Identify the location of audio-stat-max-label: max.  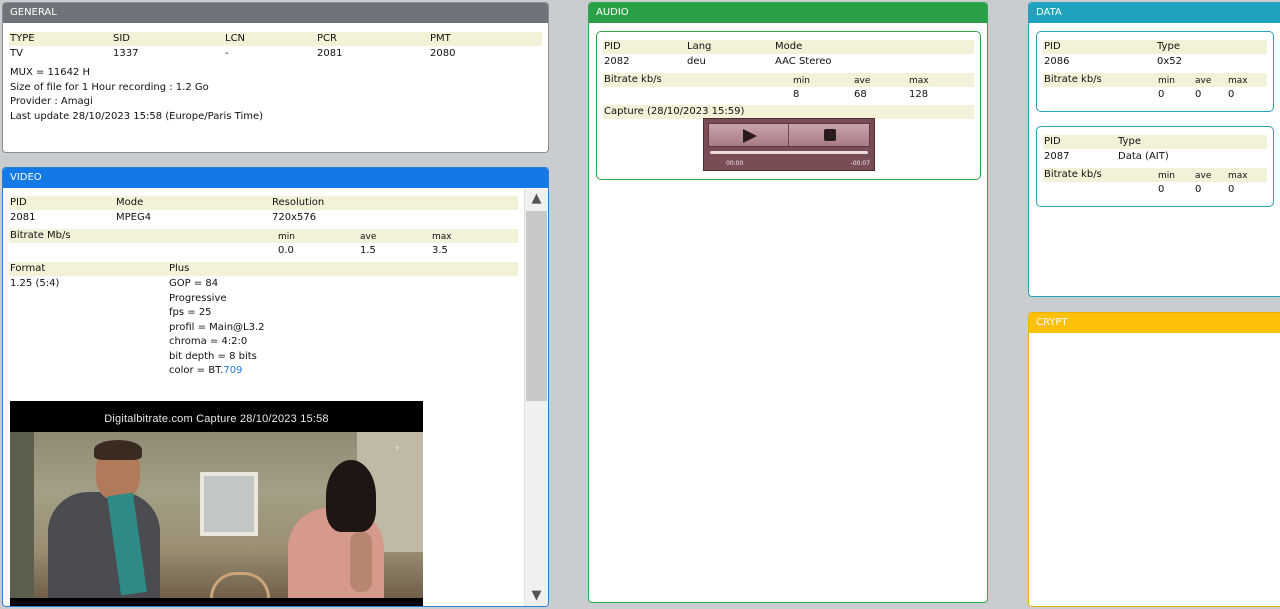
(919, 81).